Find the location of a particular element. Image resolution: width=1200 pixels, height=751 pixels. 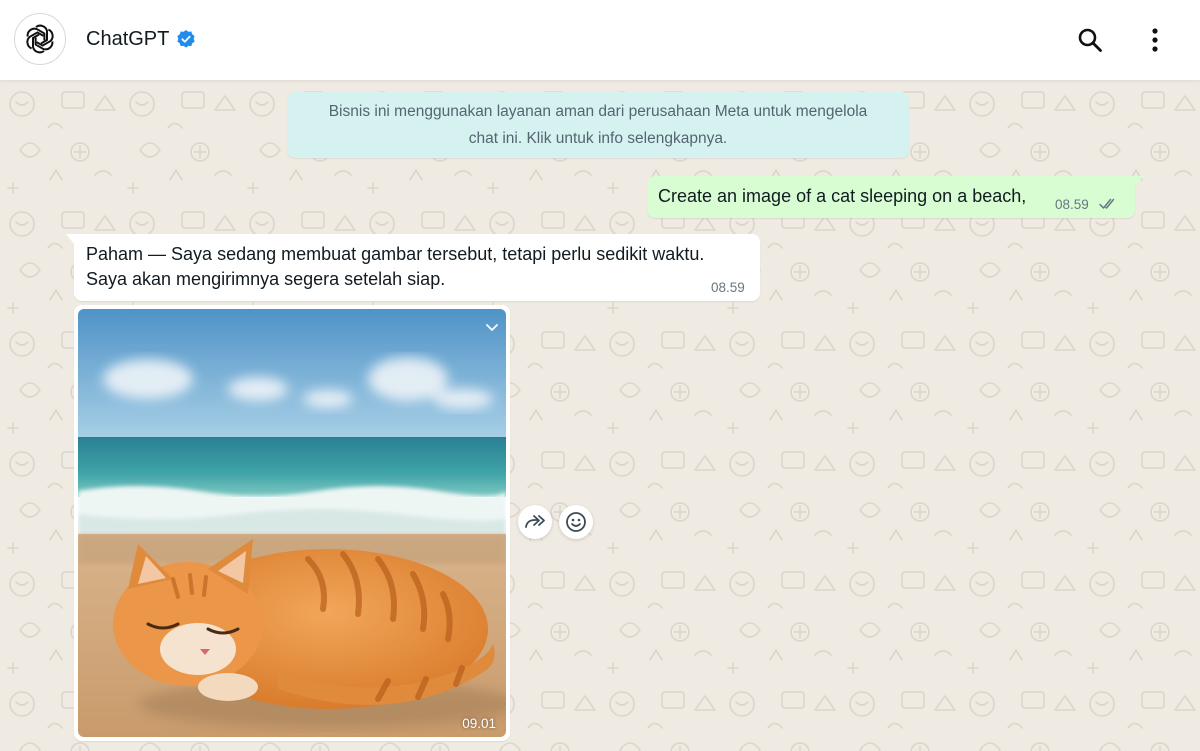

verified-badge-icon is located at coordinates (186, 39).